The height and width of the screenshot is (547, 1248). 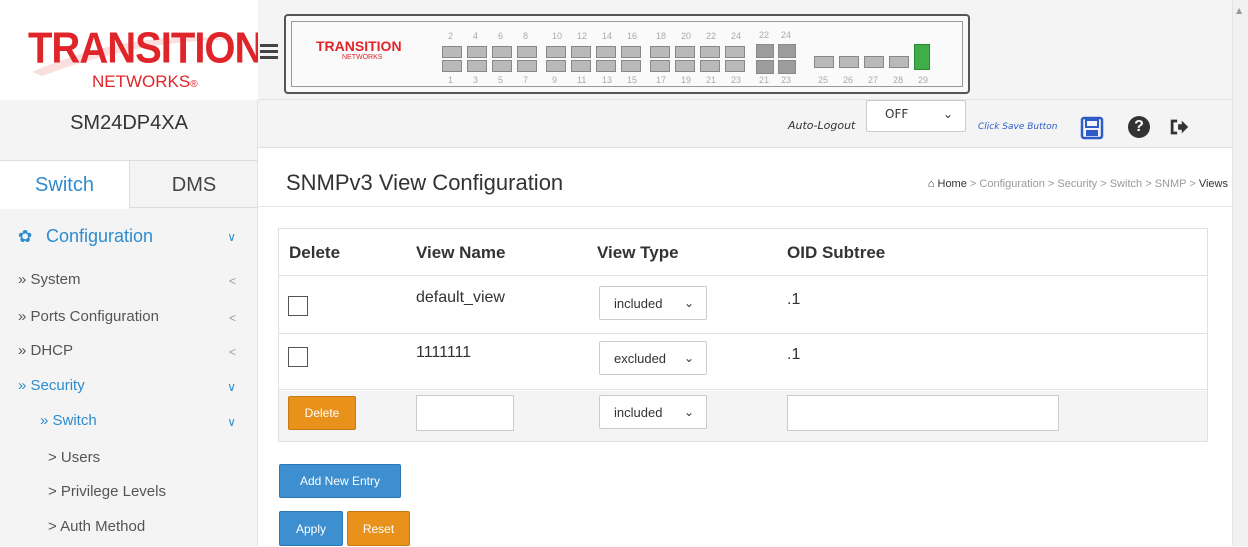 I want to click on scroll-up-icon: ▲, so click(x=1239, y=10).